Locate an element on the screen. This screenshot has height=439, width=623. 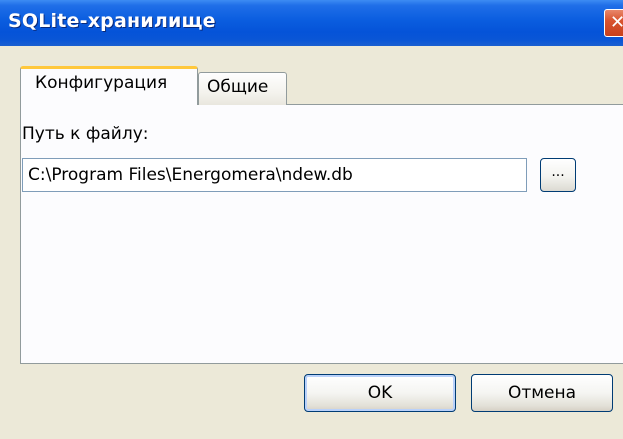
title-bar: SQLite-хранилище ✕ is located at coordinates (311, 23).